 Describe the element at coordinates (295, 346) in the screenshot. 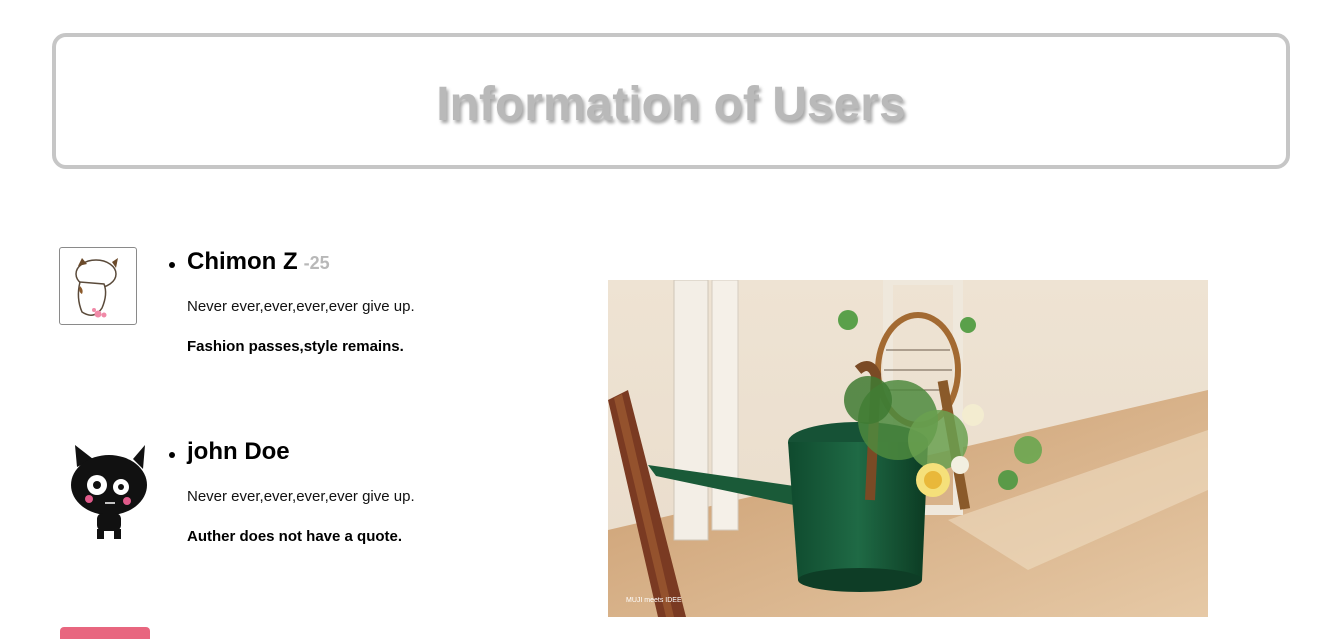

I see `user-quote: Fashion passes,style remains.` at that location.